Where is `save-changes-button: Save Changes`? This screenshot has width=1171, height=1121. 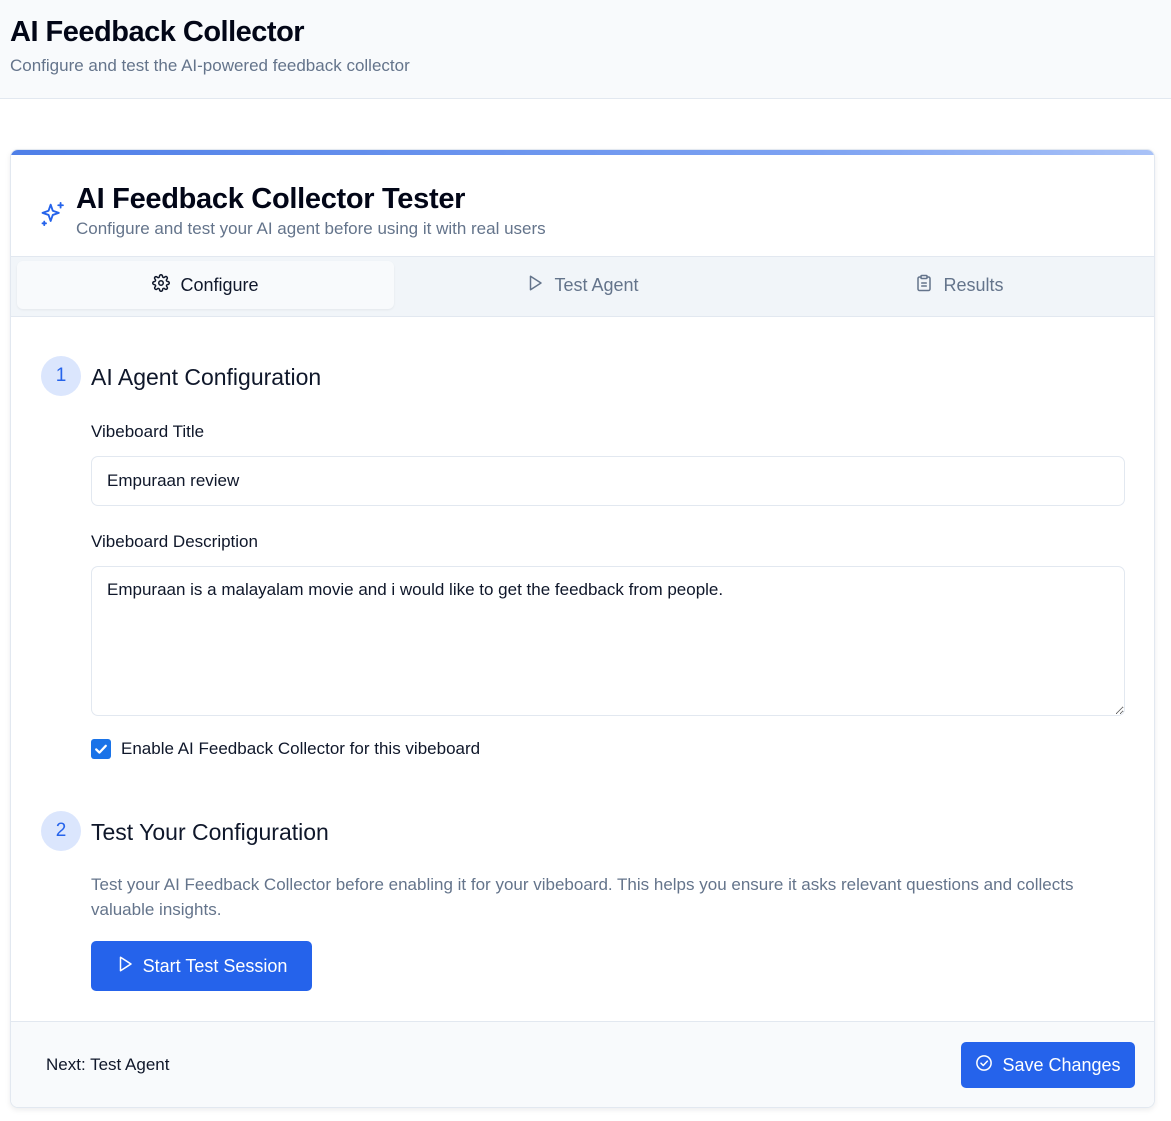
save-changes-button: Save Changes is located at coordinates (1048, 1065).